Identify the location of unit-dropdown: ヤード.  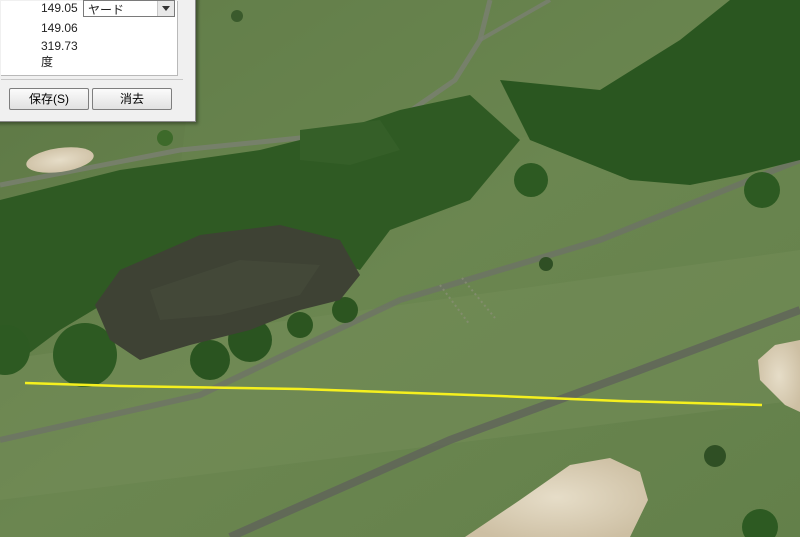
(129, 8).